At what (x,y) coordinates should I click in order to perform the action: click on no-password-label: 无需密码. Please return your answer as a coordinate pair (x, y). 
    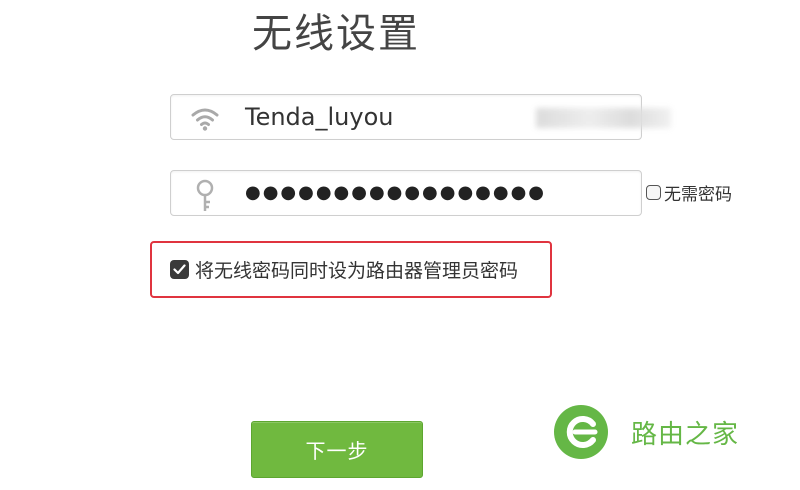
    Looking at the image, I should click on (698, 195).